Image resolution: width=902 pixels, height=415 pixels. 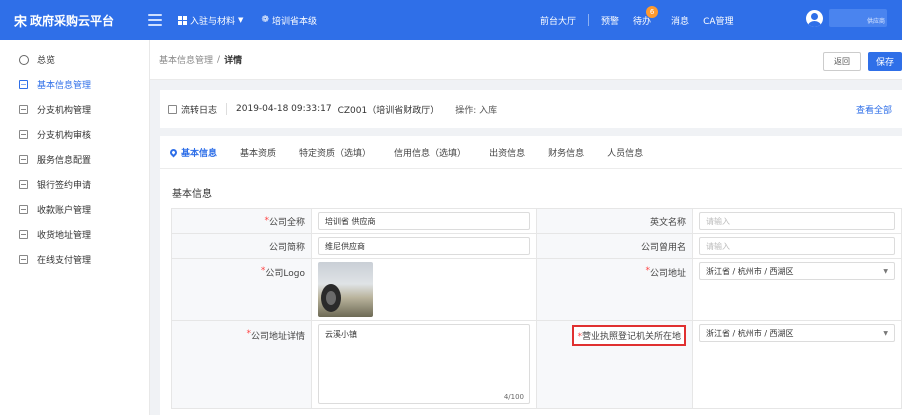 What do you see at coordinates (797, 271) in the screenshot?
I see `company-address-select: 浙江省 / 杭州市 / 西湖区 ▼` at bounding box center [797, 271].